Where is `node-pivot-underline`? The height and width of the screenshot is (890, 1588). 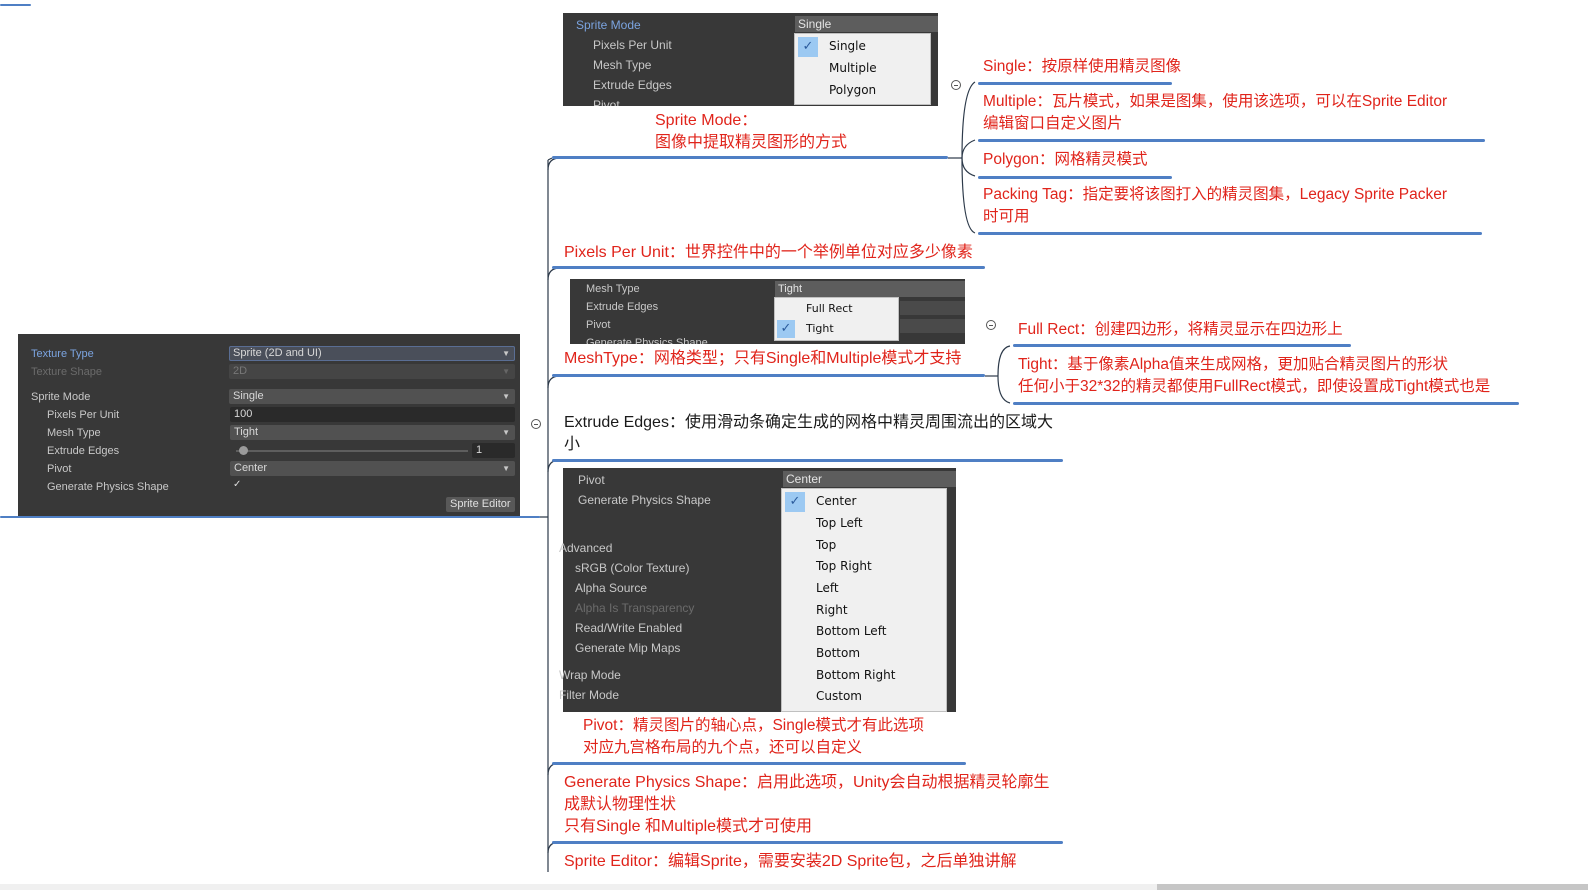 node-pivot-underline is located at coordinates (759, 763).